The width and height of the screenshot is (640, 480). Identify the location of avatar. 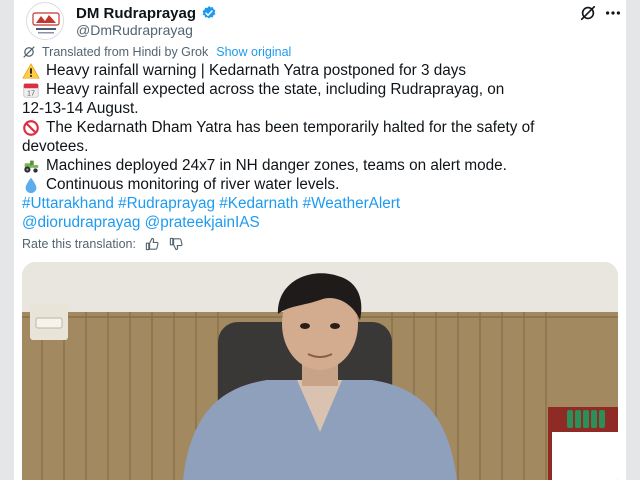
(45, 21).